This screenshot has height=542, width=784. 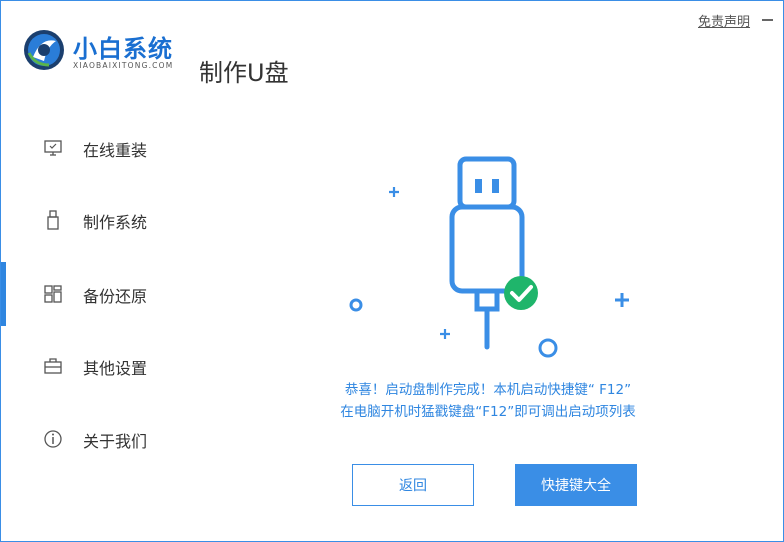 What do you see at coordinates (115, 296) in the screenshot?
I see `sidebar-item-label: 备份还原` at bounding box center [115, 296].